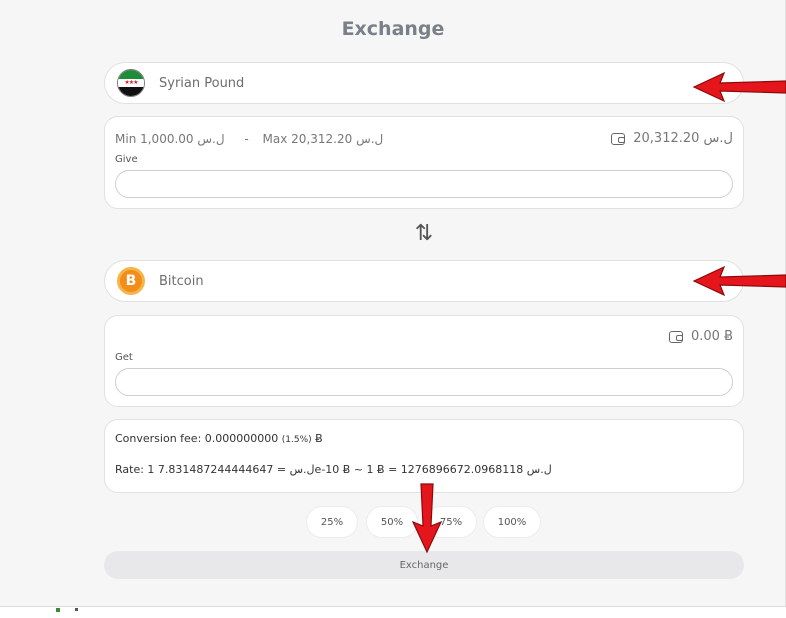 This screenshot has height=618, width=786. What do you see at coordinates (424, 361) in the screenshot?
I see `get-amount-card: 0.00 Ƀ Get` at bounding box center [424, 361].